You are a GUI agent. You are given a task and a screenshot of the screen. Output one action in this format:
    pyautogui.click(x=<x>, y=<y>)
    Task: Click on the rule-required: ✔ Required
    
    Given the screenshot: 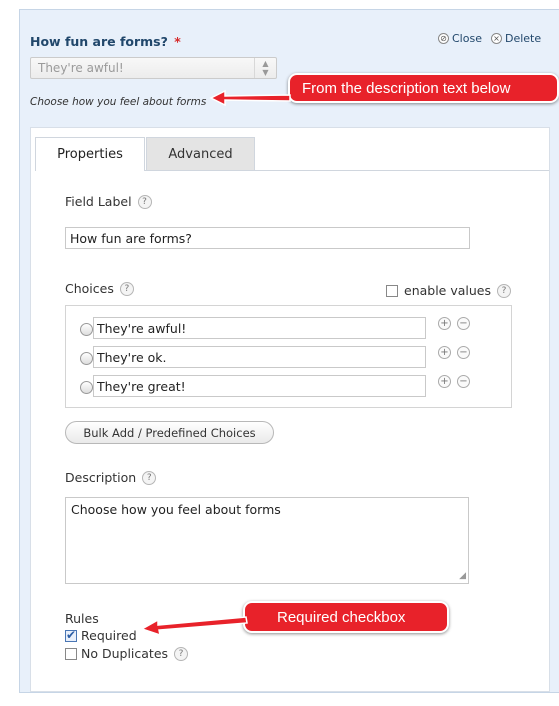 What is the action you would take?
    pyautogui.click(x=101, y=635)
    